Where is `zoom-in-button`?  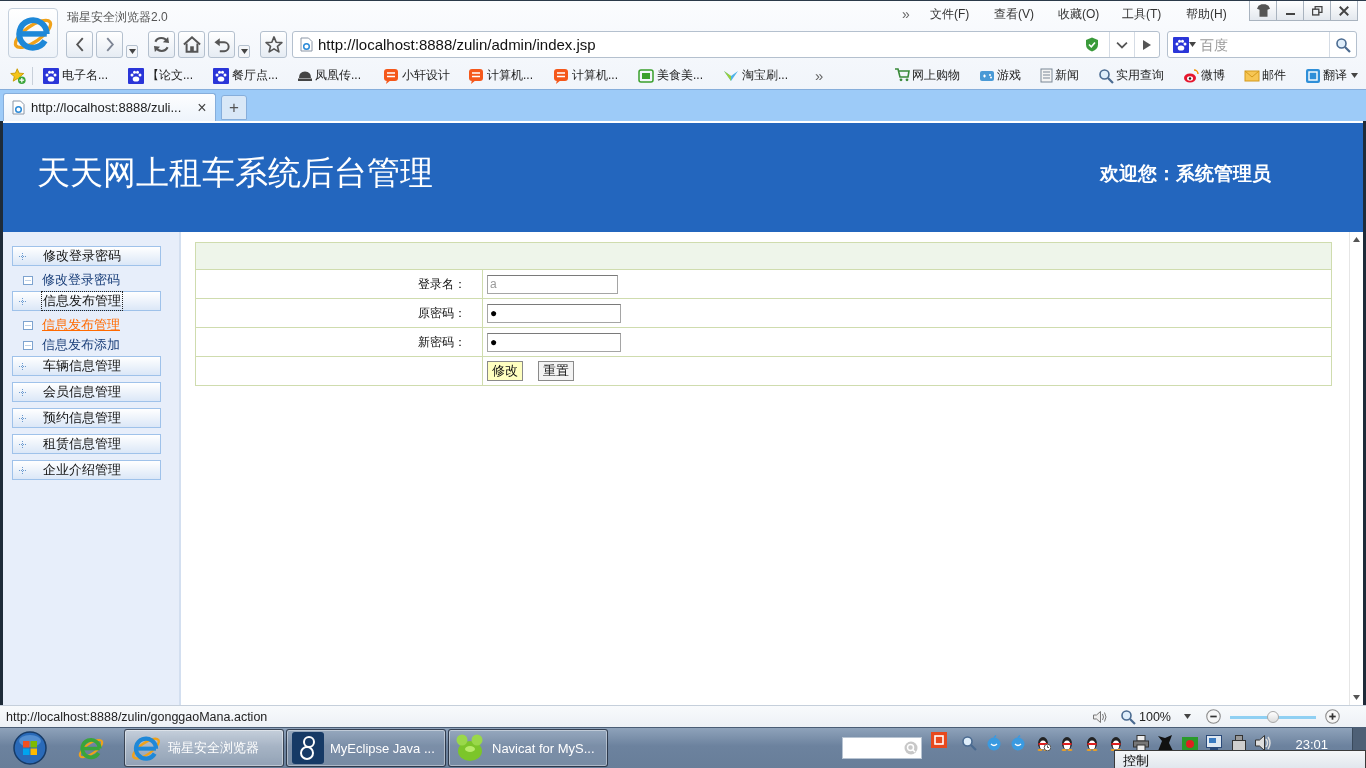
zoom-in-button is located at coordinates (1332, 716).